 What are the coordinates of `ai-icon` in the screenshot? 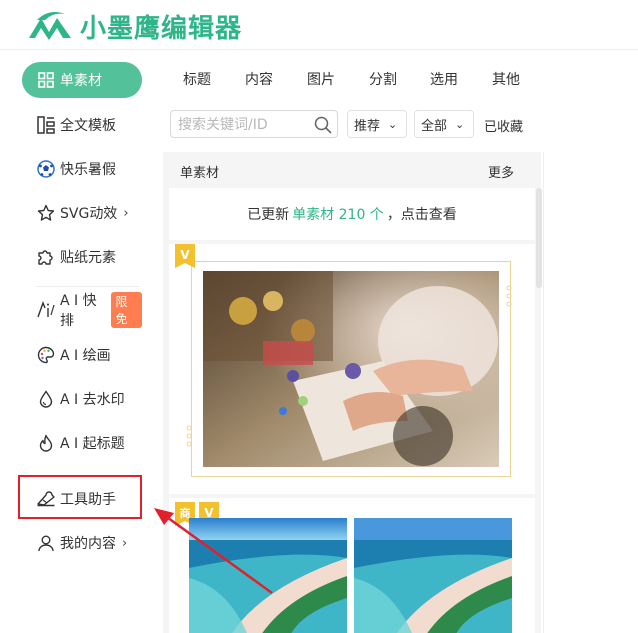 It's located at (46, 310).